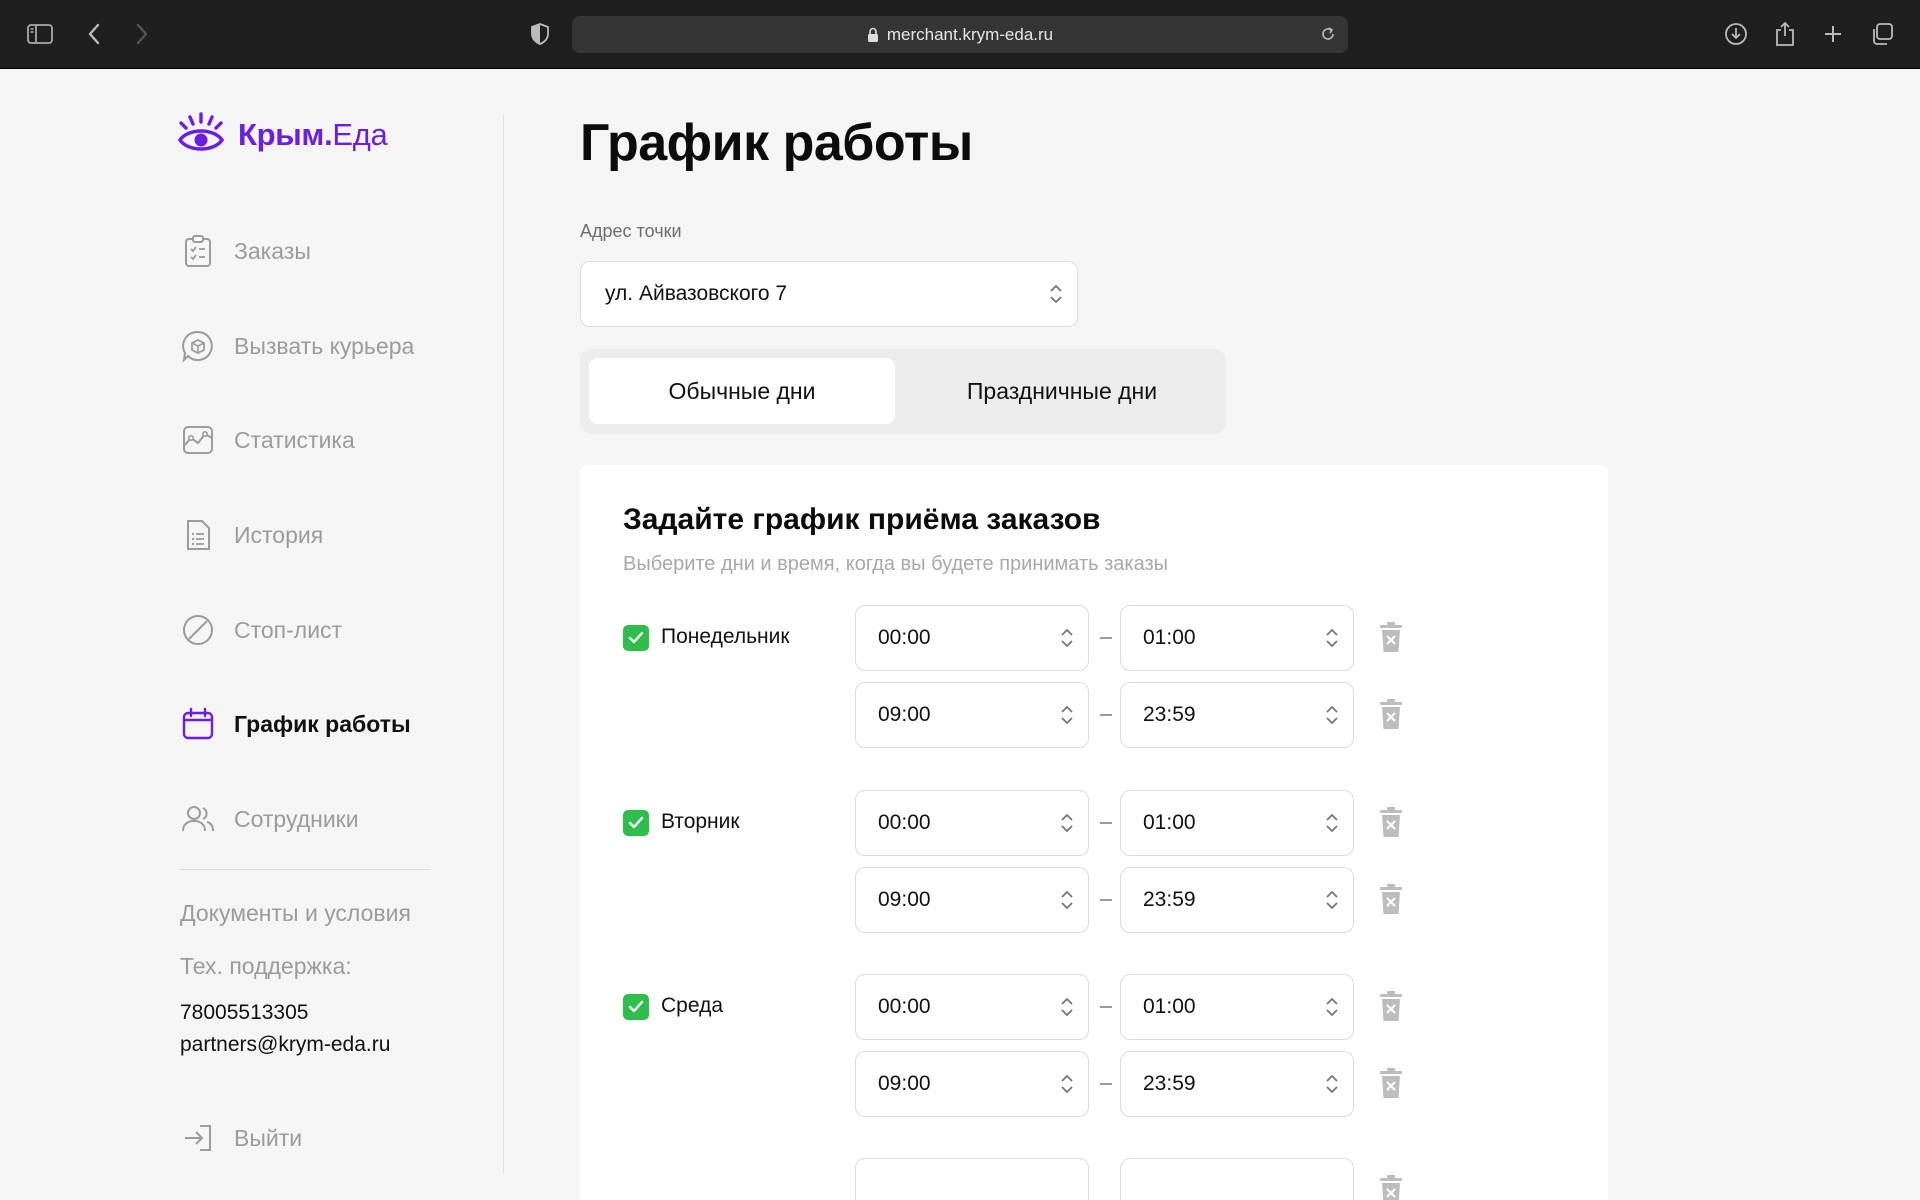 The image size is (1920, 1200). I want to click on downloads-icon, so click(1736, 34).